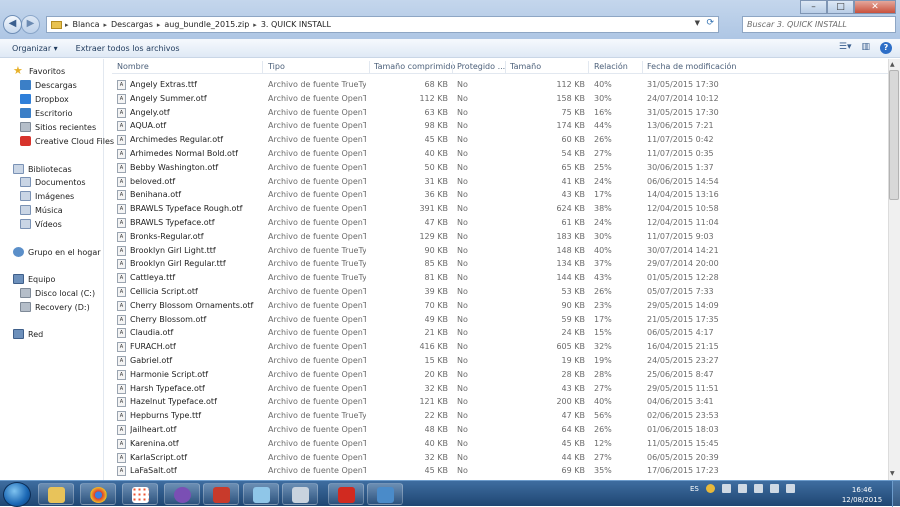 This screenshot has height=507, width=900. I want to click on file-compressed-size: 22 KB, so click(436, 416).